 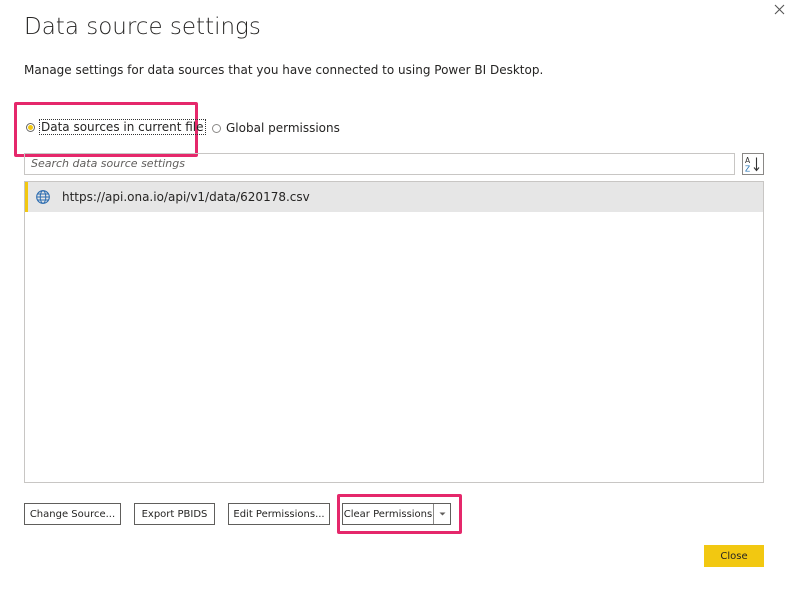 I want to click on chevron-down-icon, so click(x=442, y=514).